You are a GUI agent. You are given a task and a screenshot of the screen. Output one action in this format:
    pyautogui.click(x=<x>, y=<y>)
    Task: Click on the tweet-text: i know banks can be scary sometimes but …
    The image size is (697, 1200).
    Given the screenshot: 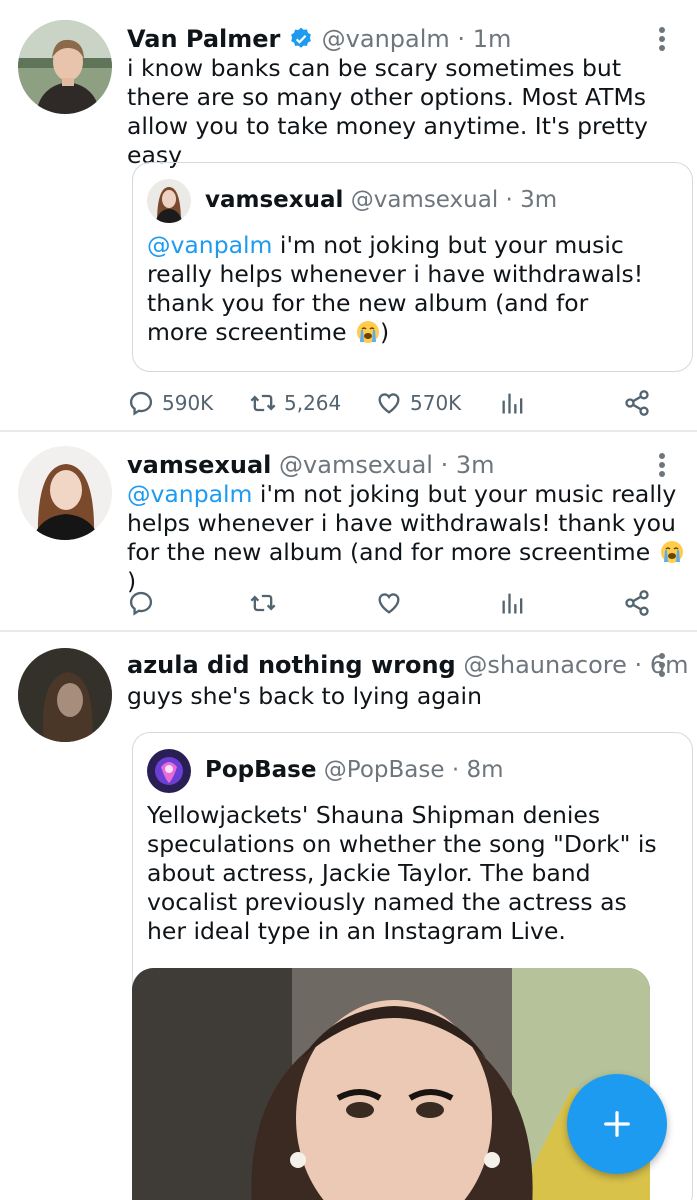 What is the action you would take?
    pyautogui.click(x=387, y=111)
    